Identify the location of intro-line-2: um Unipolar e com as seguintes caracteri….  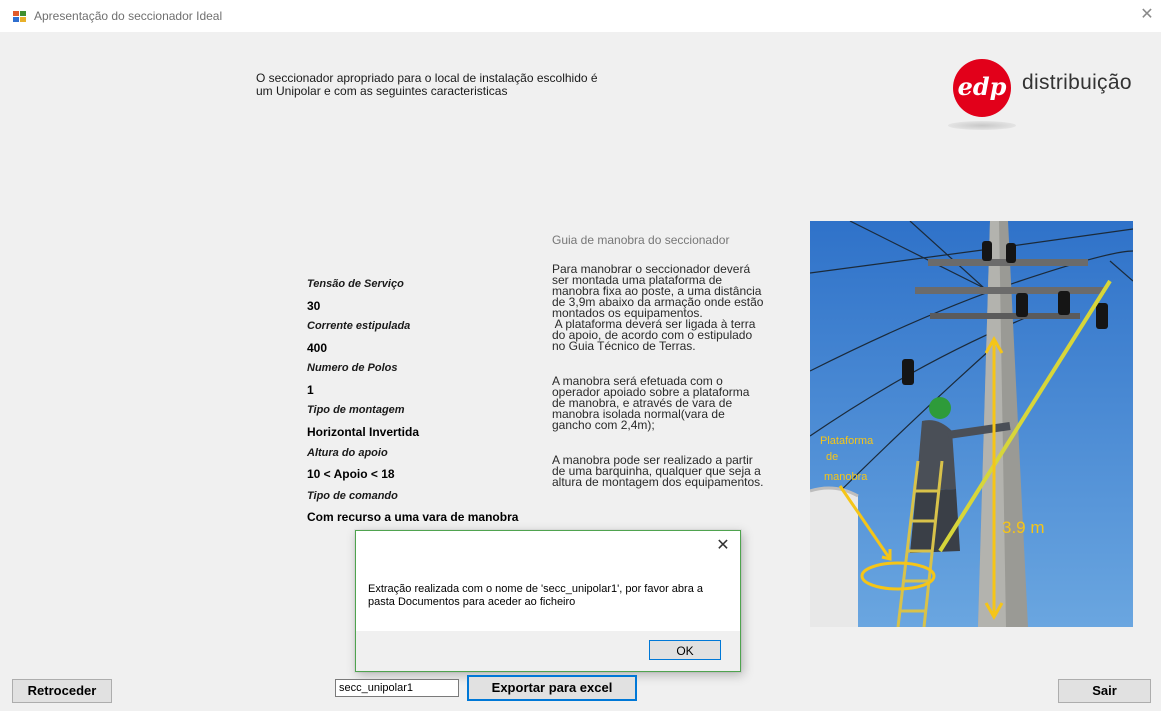
(382, 91).